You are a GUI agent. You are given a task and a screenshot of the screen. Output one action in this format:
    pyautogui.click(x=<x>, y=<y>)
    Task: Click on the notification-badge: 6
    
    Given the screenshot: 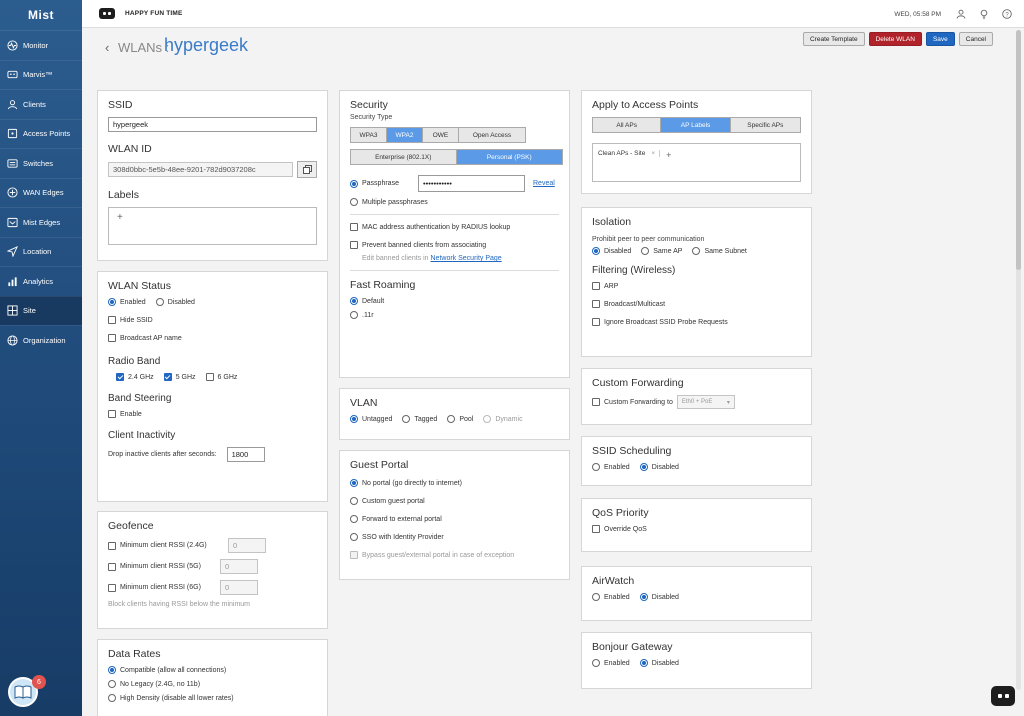 What is the action you would take?
    pyautogui.click(x=39, y=682)
    